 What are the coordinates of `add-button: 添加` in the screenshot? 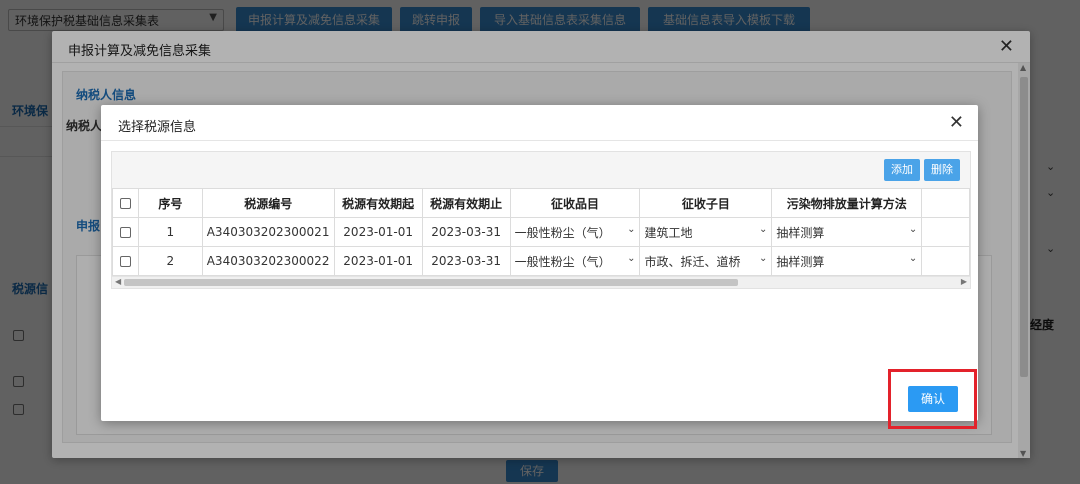 It's located at (902, 170).